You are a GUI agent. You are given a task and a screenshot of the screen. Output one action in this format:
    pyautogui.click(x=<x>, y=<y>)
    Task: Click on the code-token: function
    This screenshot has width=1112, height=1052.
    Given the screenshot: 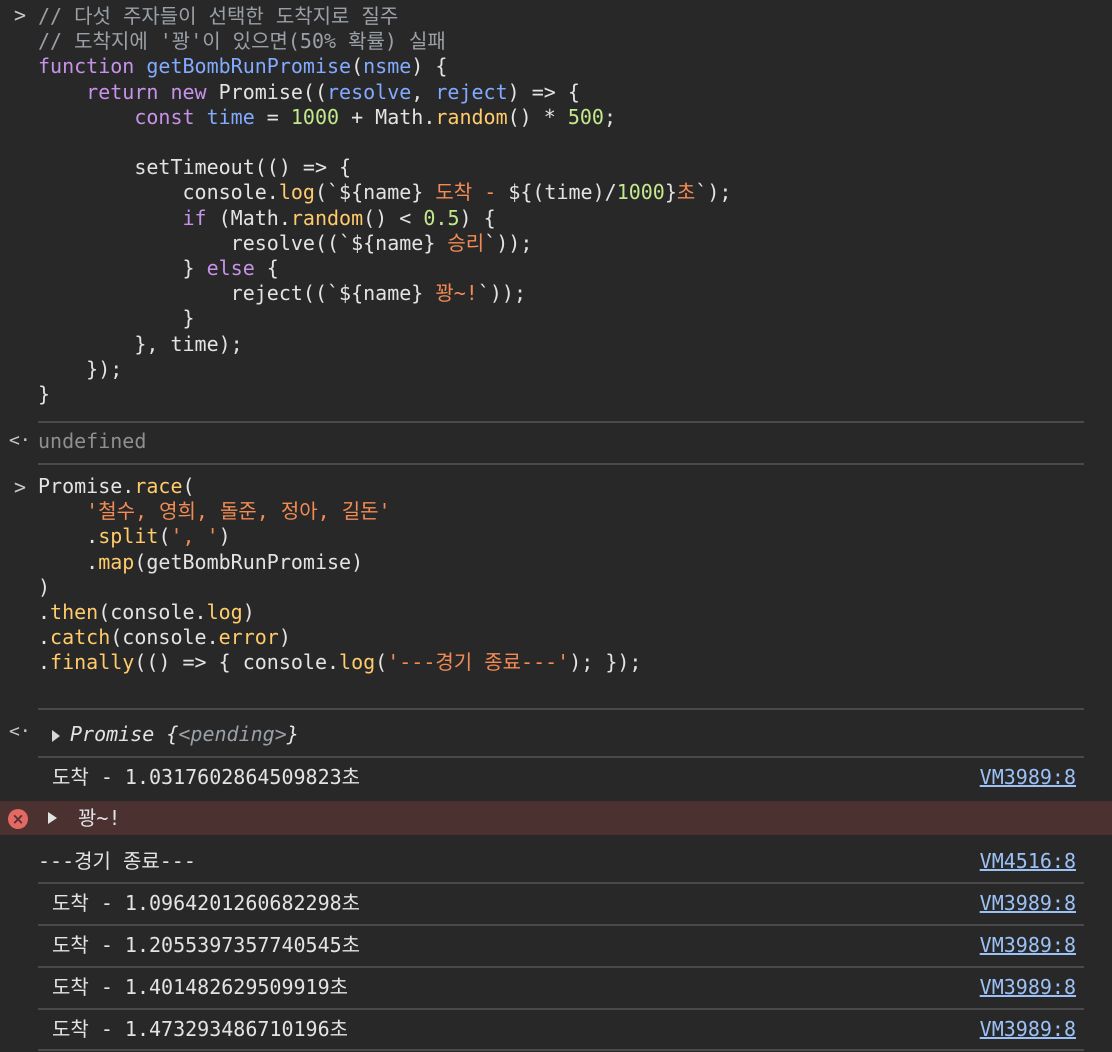 What is the action you would take?
    pyautogui.click(x=92, y=66)
    